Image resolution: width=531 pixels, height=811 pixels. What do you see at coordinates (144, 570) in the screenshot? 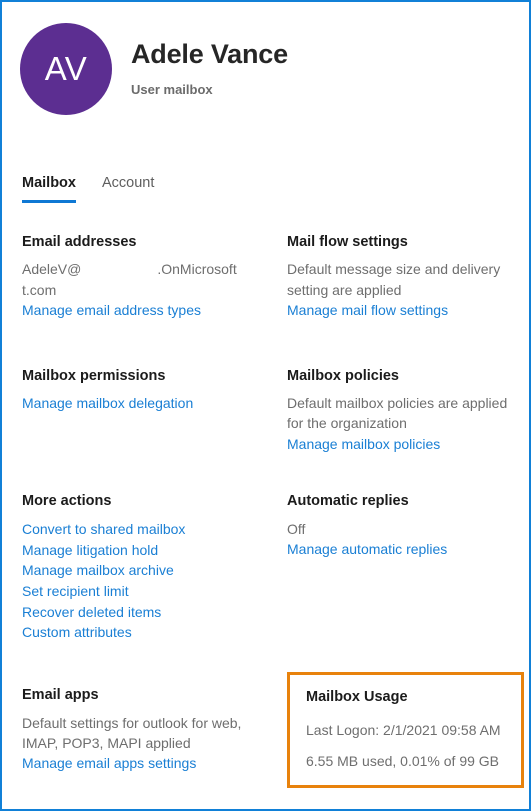
I see `link-manage-mailbox-archive: Manage mailbox archive` at bounding box center [144, 570].